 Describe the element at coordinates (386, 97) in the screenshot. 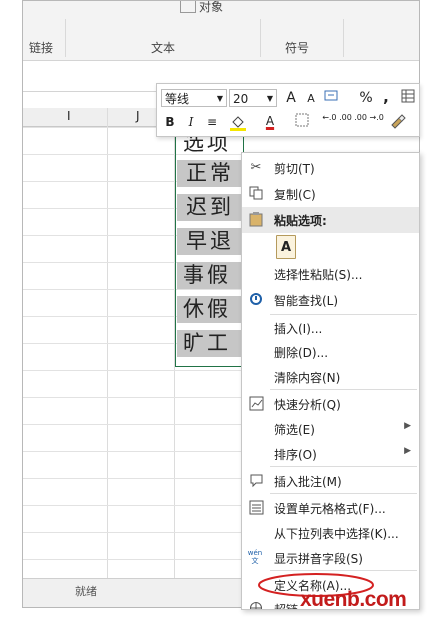

I see `comma-button: ,` at that location.